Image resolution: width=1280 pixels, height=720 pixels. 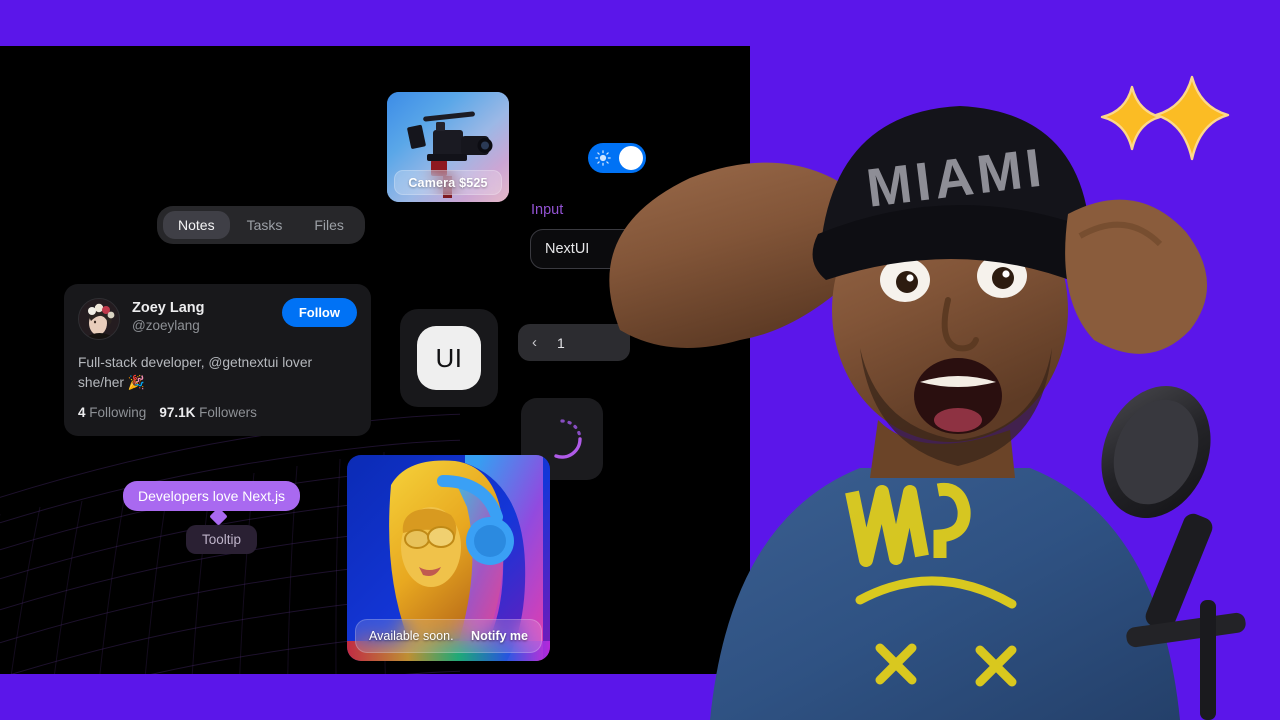 What do you see at coordinates (212, 496) in the screenshot?
I see `tooltip-bubble: Developers love Next.js` at bounding box center [212, 496].